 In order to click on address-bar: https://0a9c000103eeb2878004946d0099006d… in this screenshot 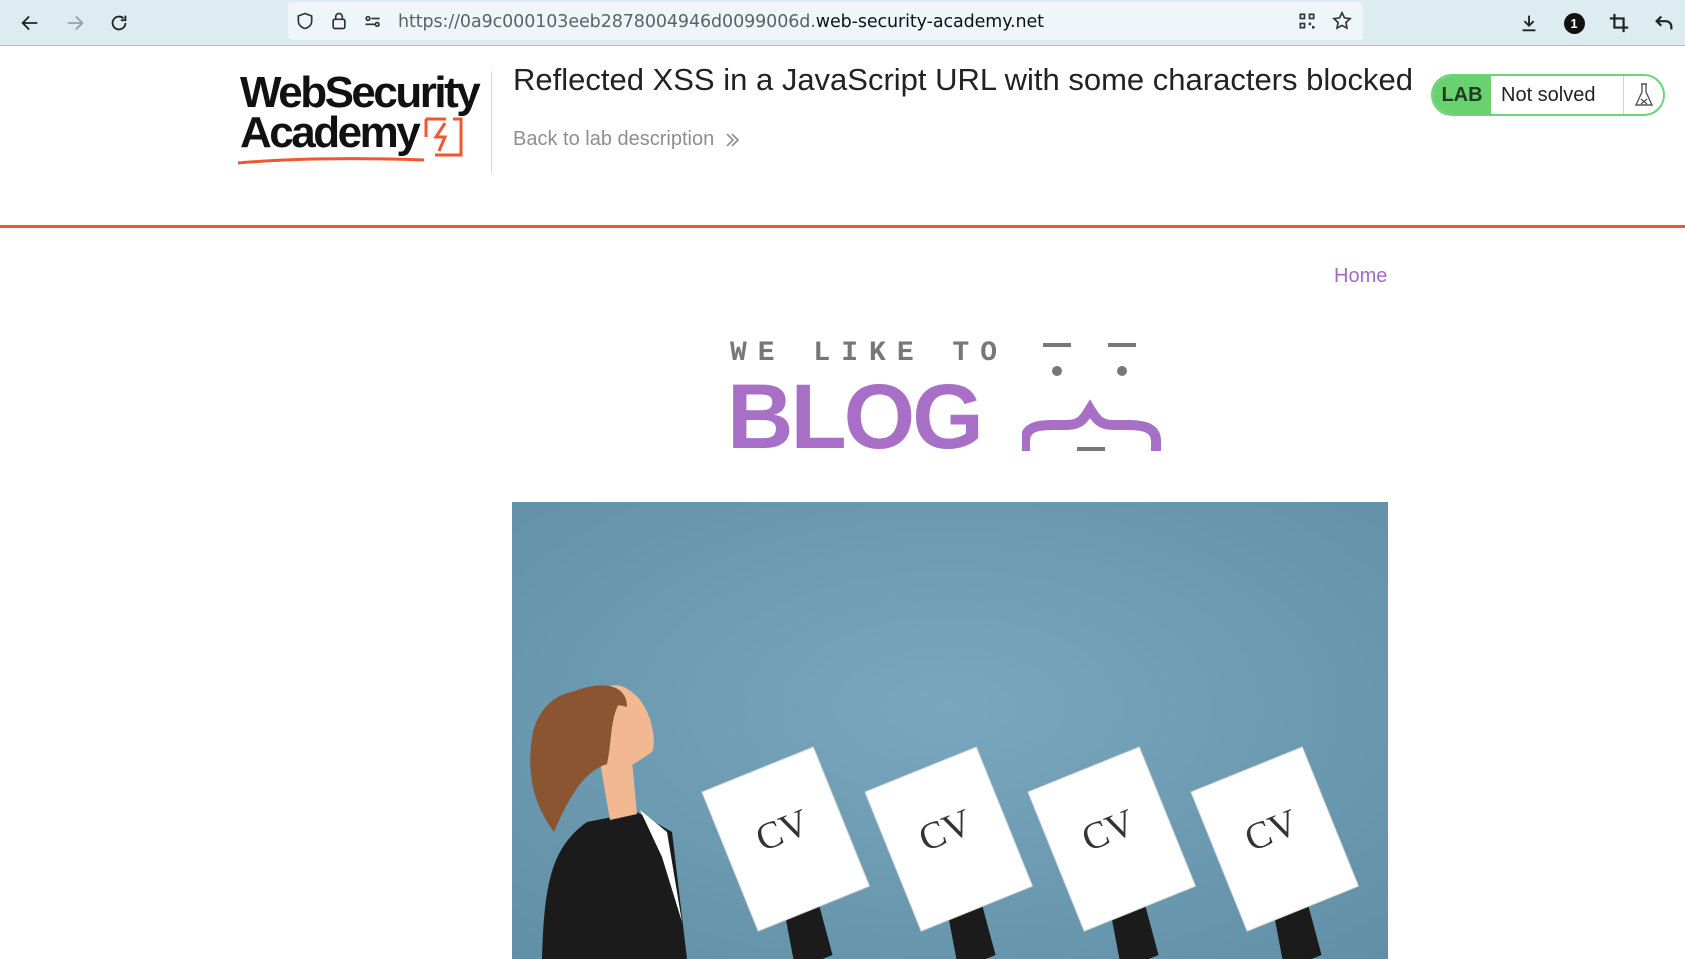, I will do `click(825, 21)`.